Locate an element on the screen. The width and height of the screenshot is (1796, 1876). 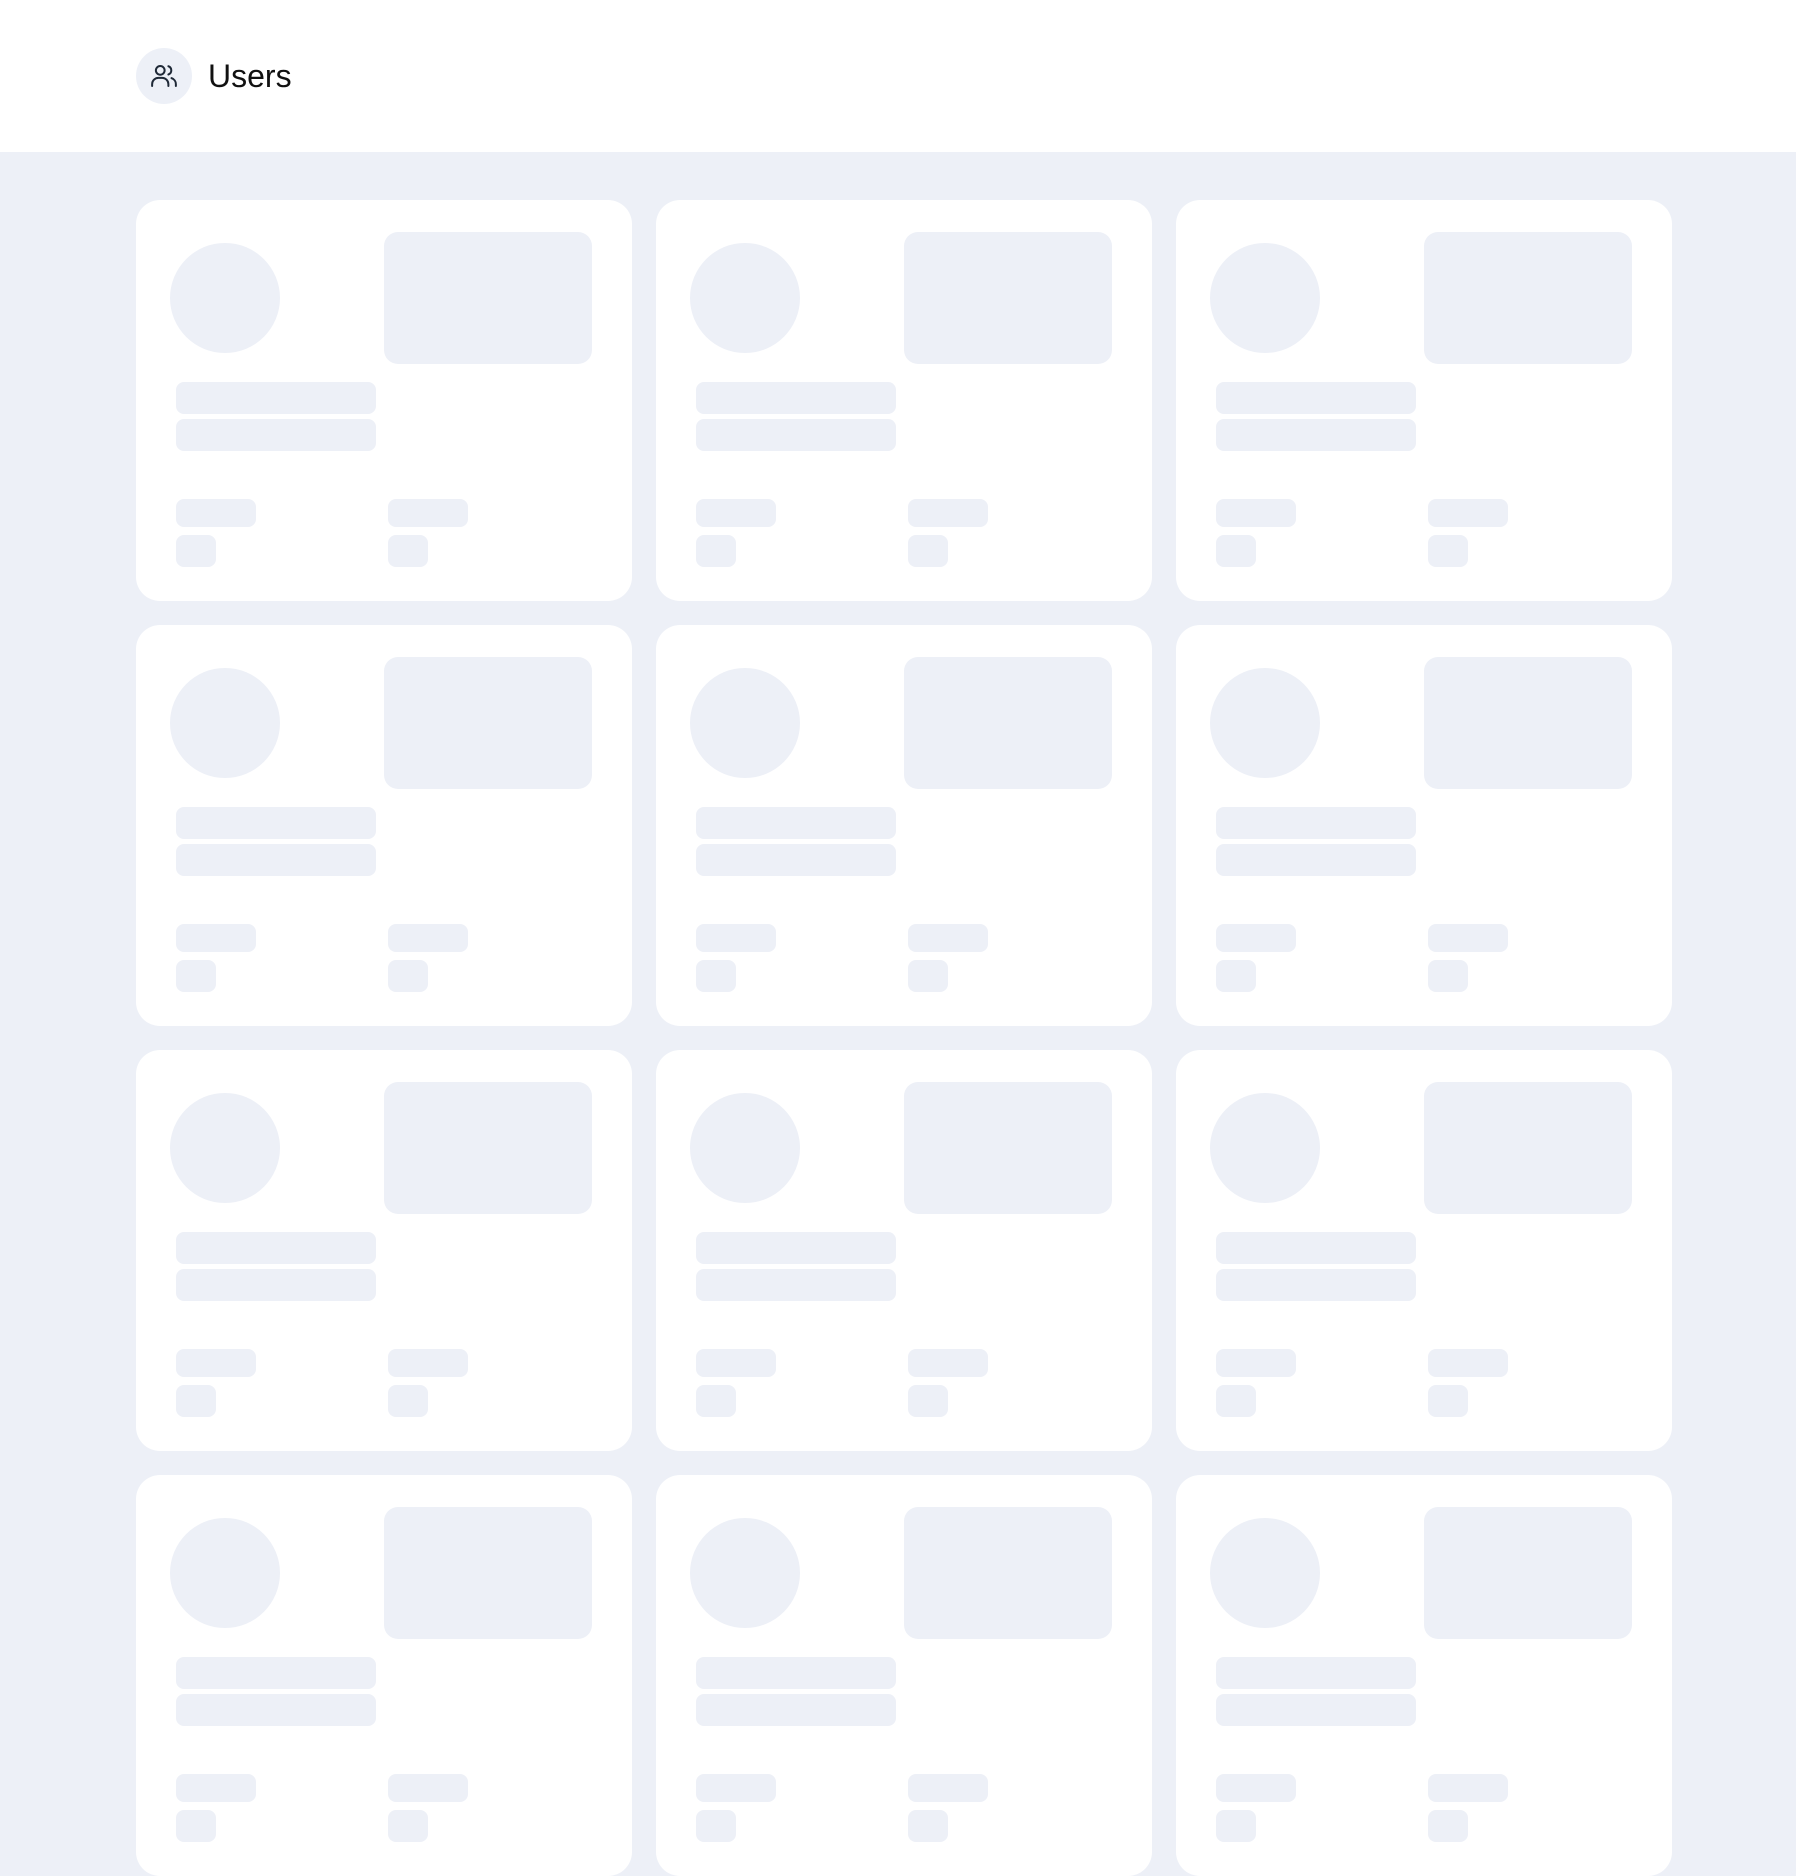
page-title: Users is located at coordinates (250, 76).